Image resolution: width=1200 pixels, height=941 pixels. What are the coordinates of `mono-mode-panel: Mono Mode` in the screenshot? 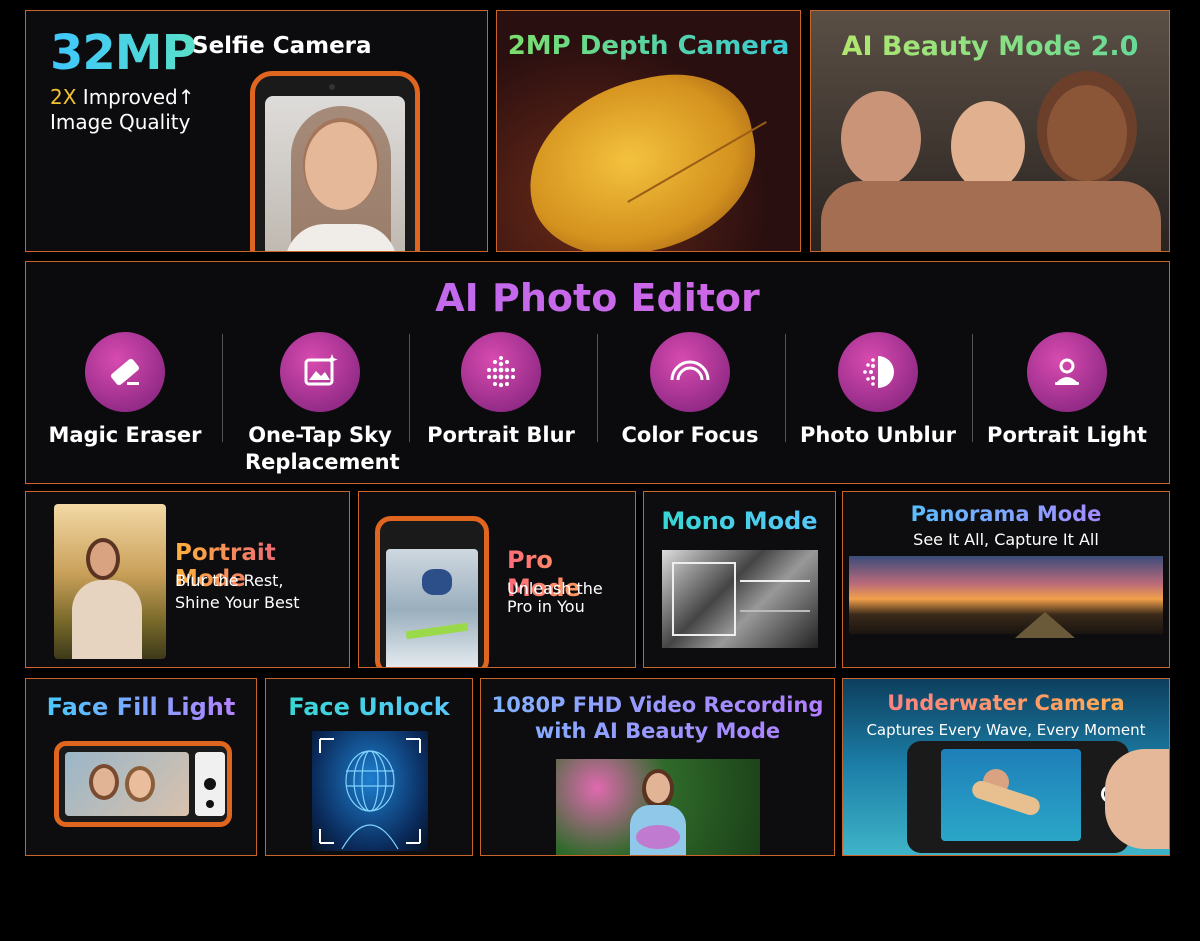 It's located at (739, 579).